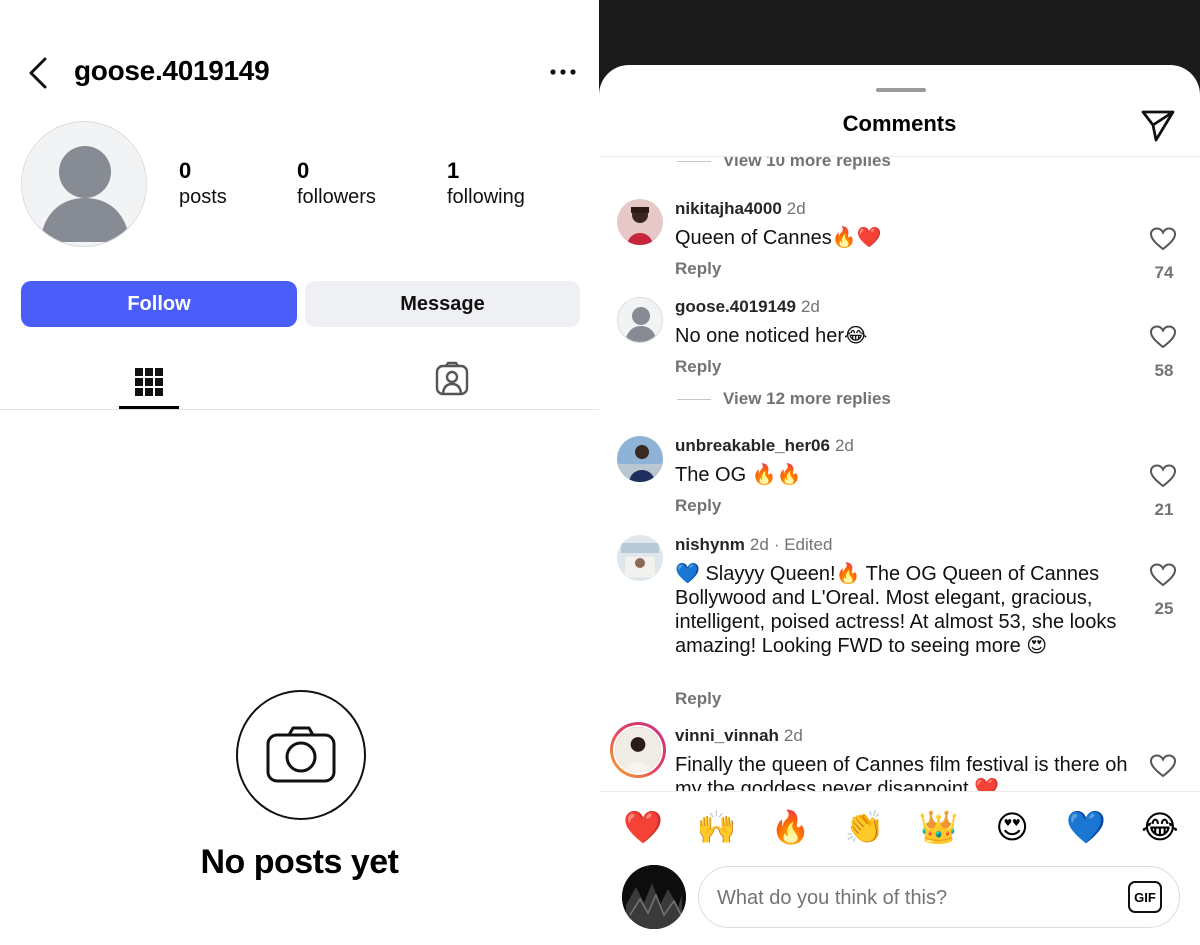 This screenshot has width=1200, height=945. Describe the element at coordinates (1164, 509) in the screenshot. I see `like-count: 21` at that location.